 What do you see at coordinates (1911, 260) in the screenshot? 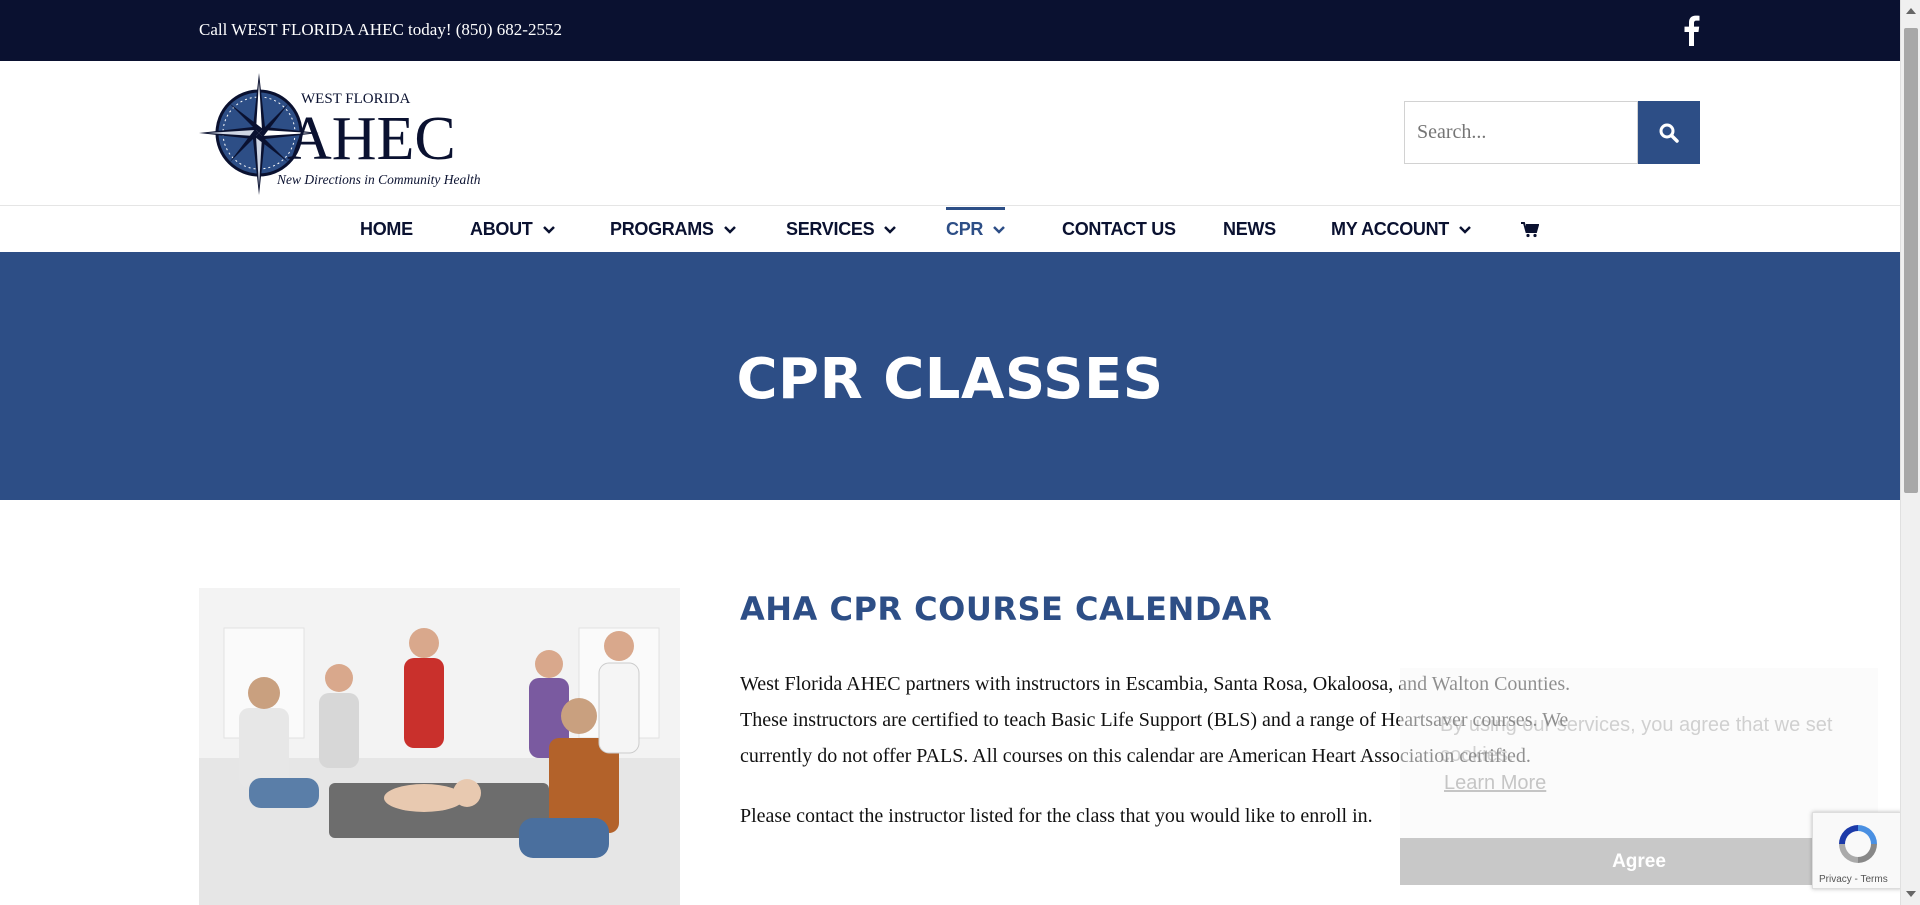
I see `scrollbar-thumb` at bounding box center [1911, 260].